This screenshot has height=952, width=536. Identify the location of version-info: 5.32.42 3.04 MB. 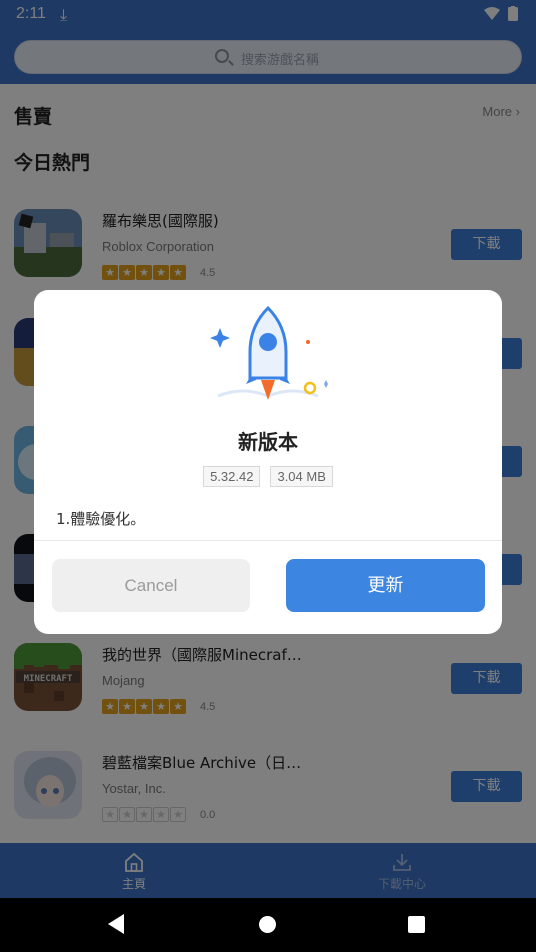
(268, 476).